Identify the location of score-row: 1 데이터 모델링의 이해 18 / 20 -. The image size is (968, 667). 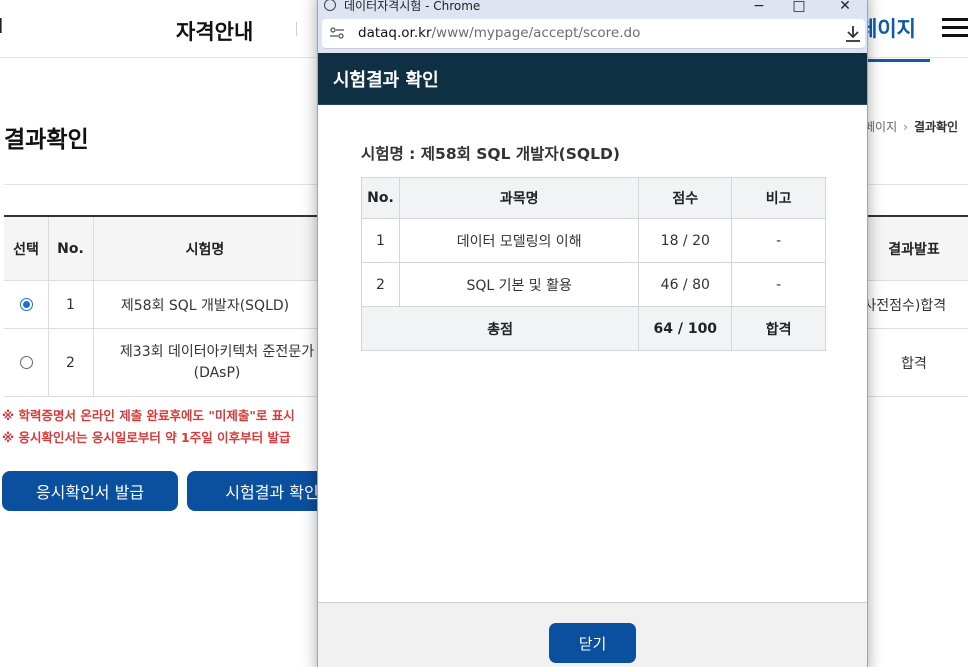
(593, 240).